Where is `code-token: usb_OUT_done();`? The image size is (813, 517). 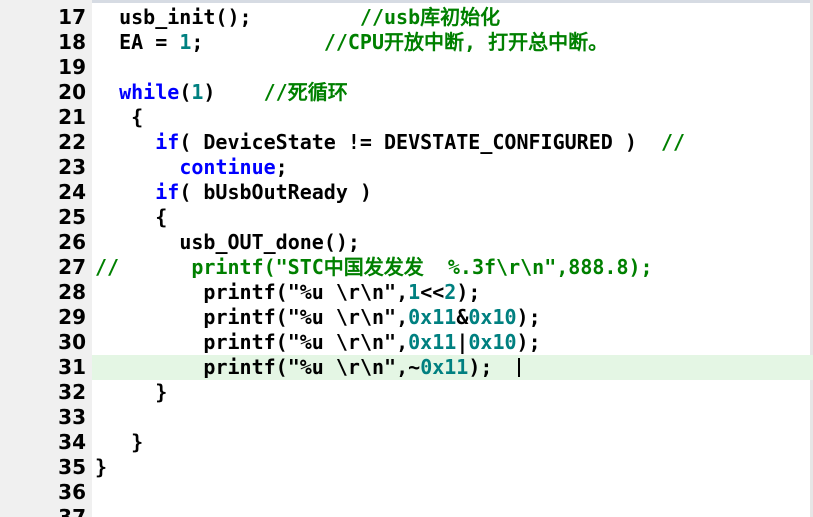 code-token: usb_OUT_done(); is located at coordinates (263, 242).